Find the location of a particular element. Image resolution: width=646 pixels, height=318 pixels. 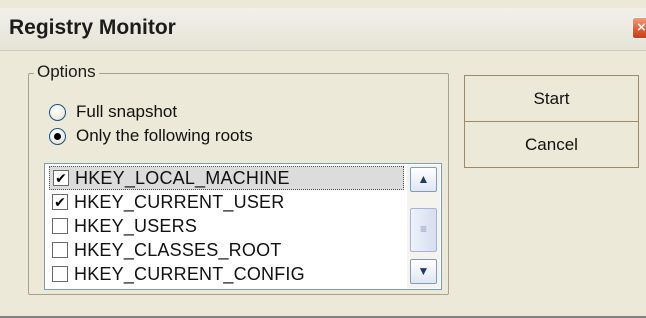

options-legend: Options is located at coordinates (66, 72).